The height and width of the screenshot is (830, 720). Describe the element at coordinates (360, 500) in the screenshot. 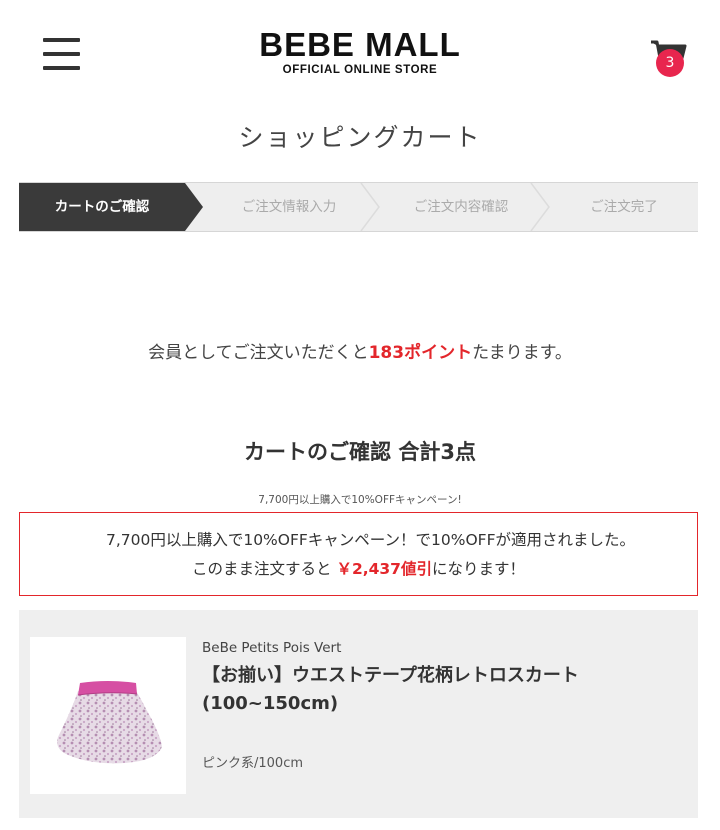

I see `campaign-note: 7,700円以上購入で10%OFFキャンペーン!` at that location.